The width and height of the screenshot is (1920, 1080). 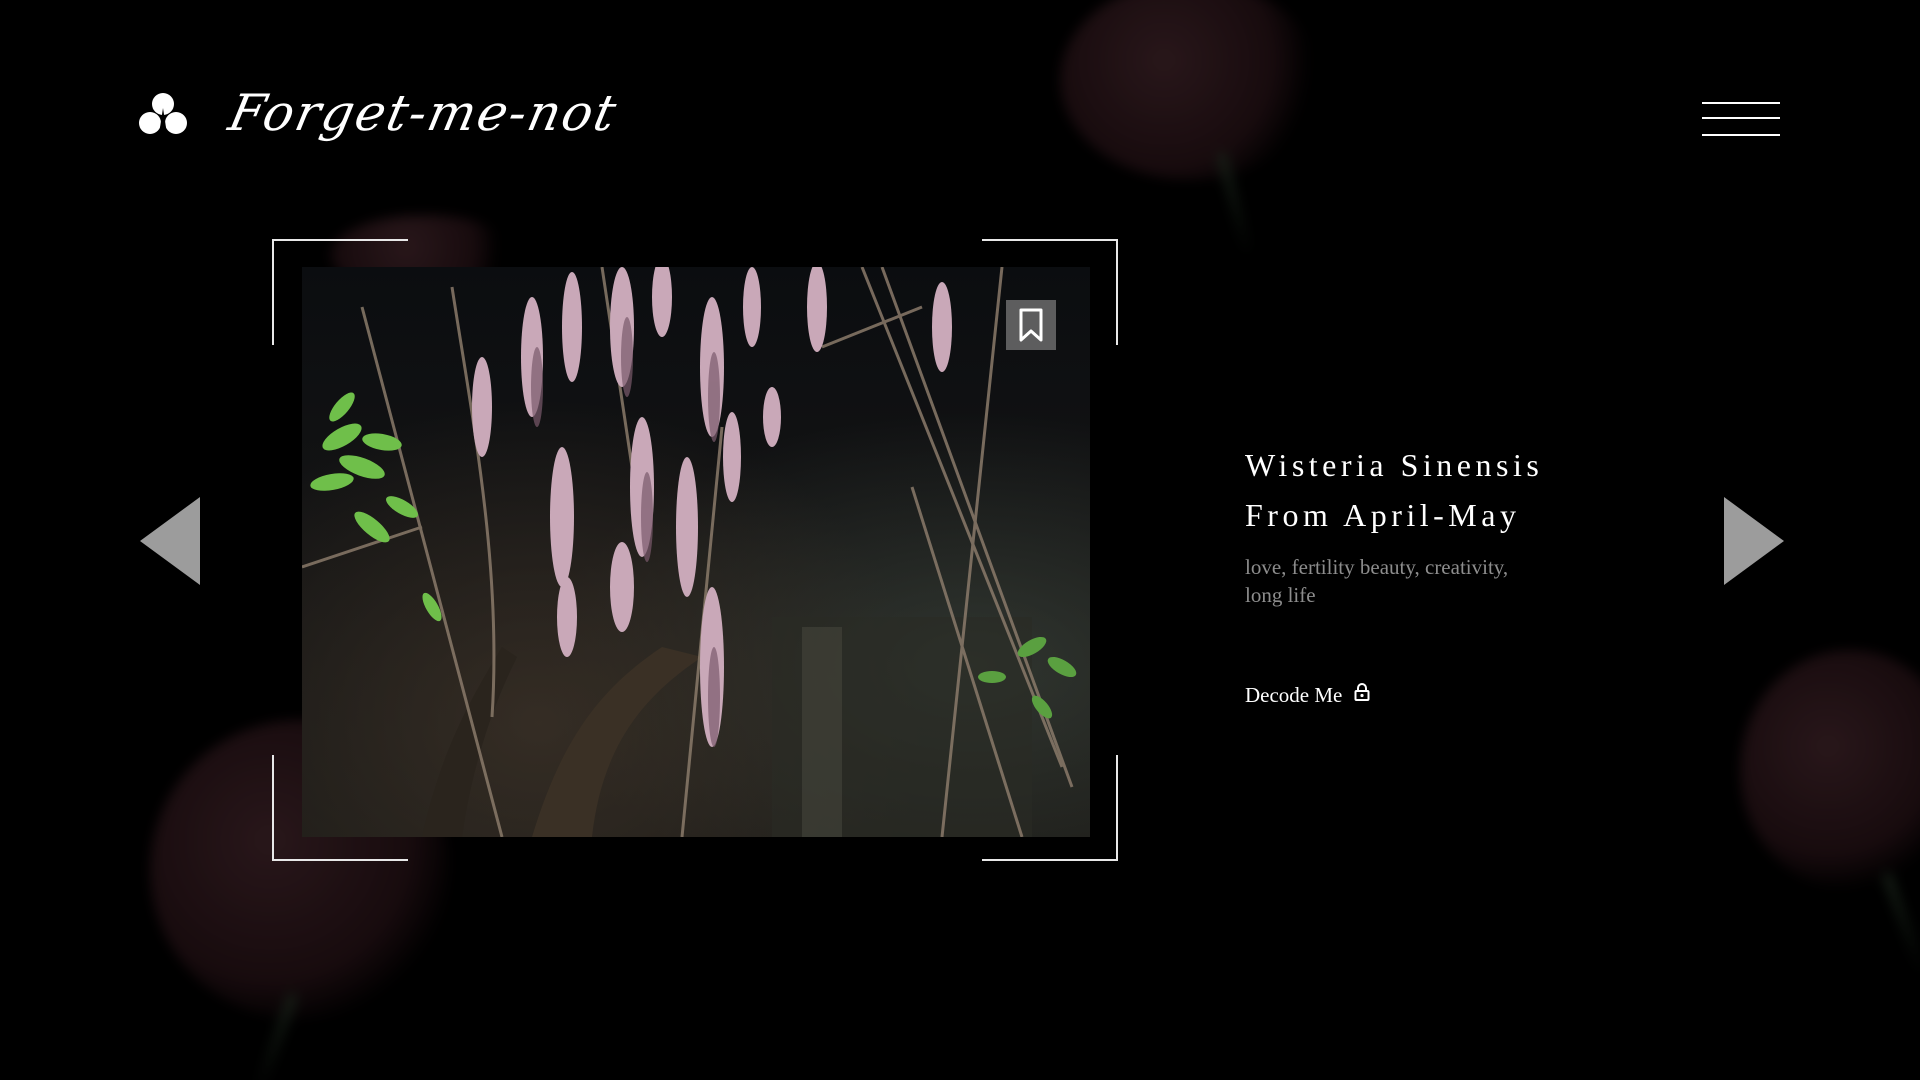 I want to click on flower-season: From April-May, so click(x=1383, y=515).